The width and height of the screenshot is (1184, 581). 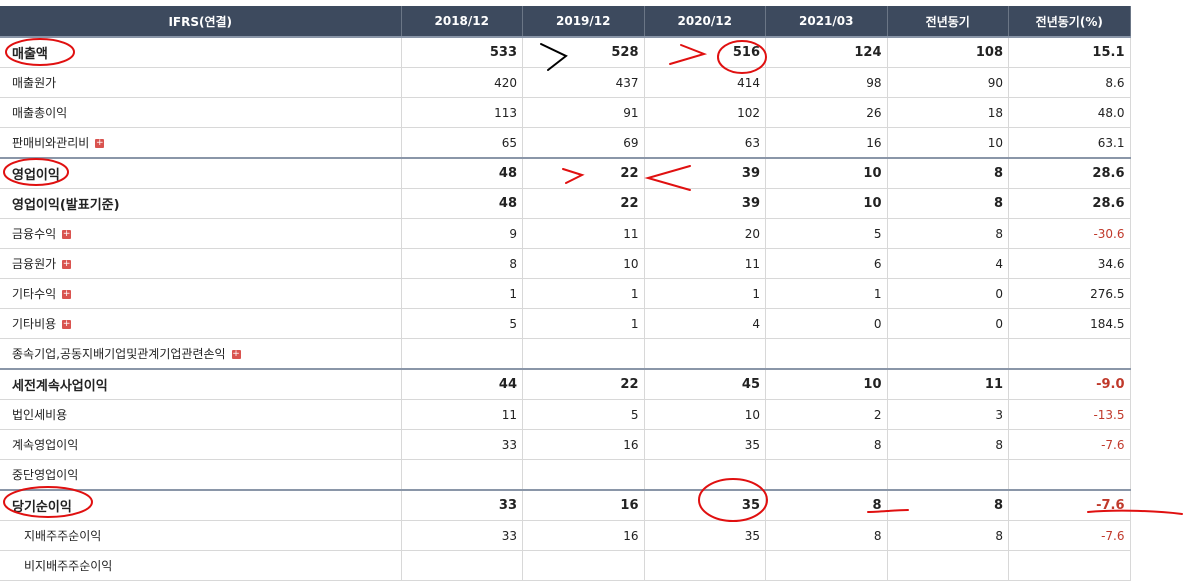 What do you see at coordinates (34, 83) in the screenshot?
I see `row-label: 매출원가` at bounding box center [34, 83].